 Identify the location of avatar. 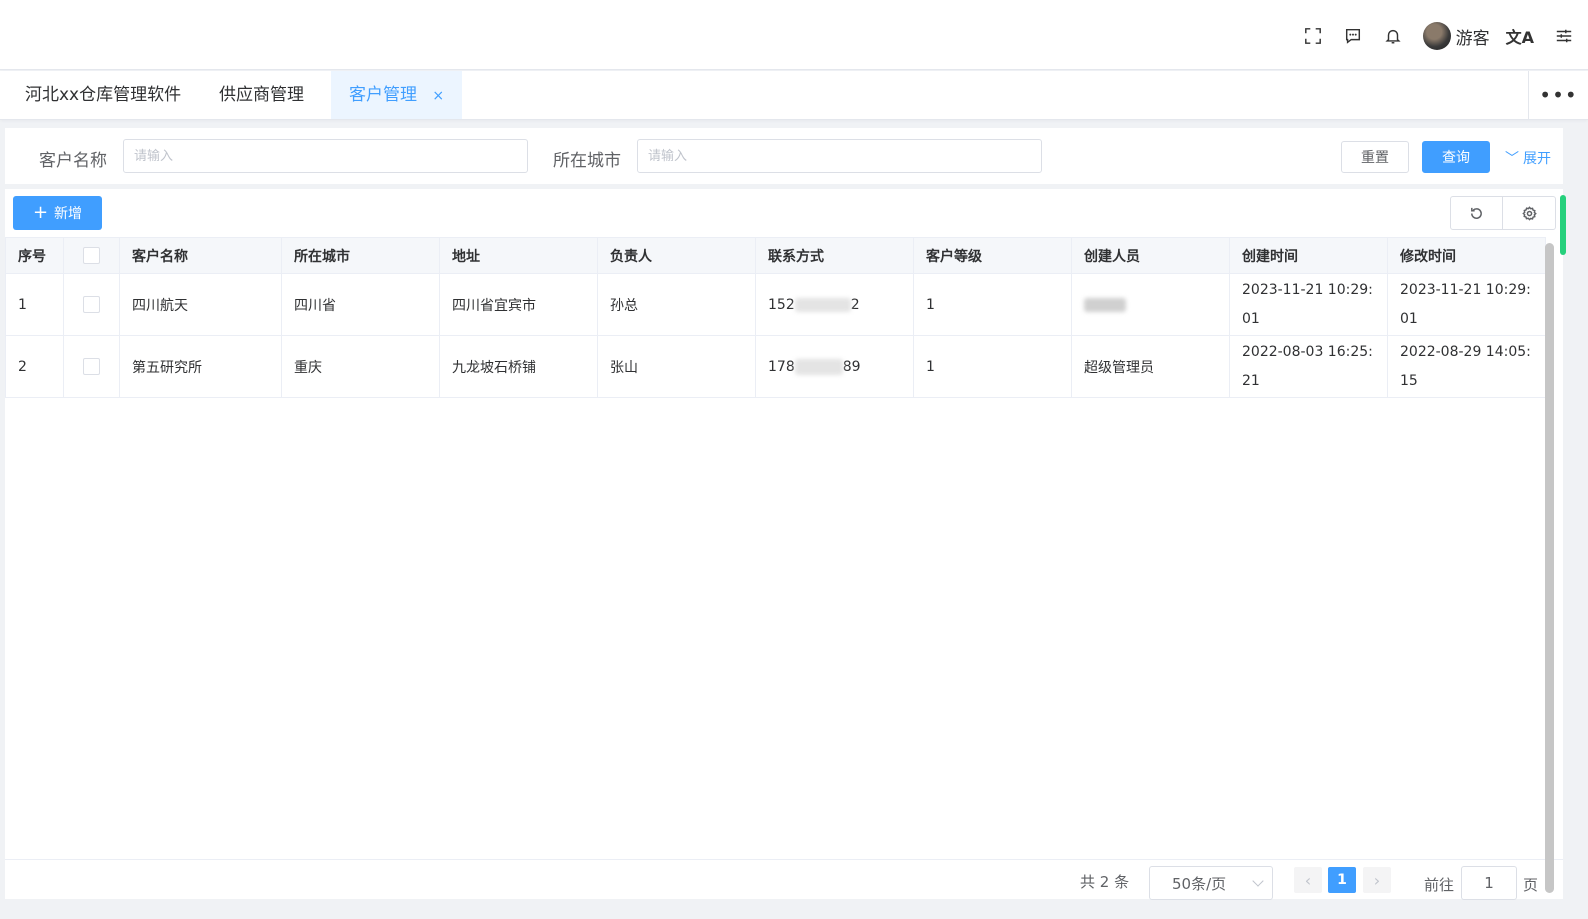
(1436, 36).